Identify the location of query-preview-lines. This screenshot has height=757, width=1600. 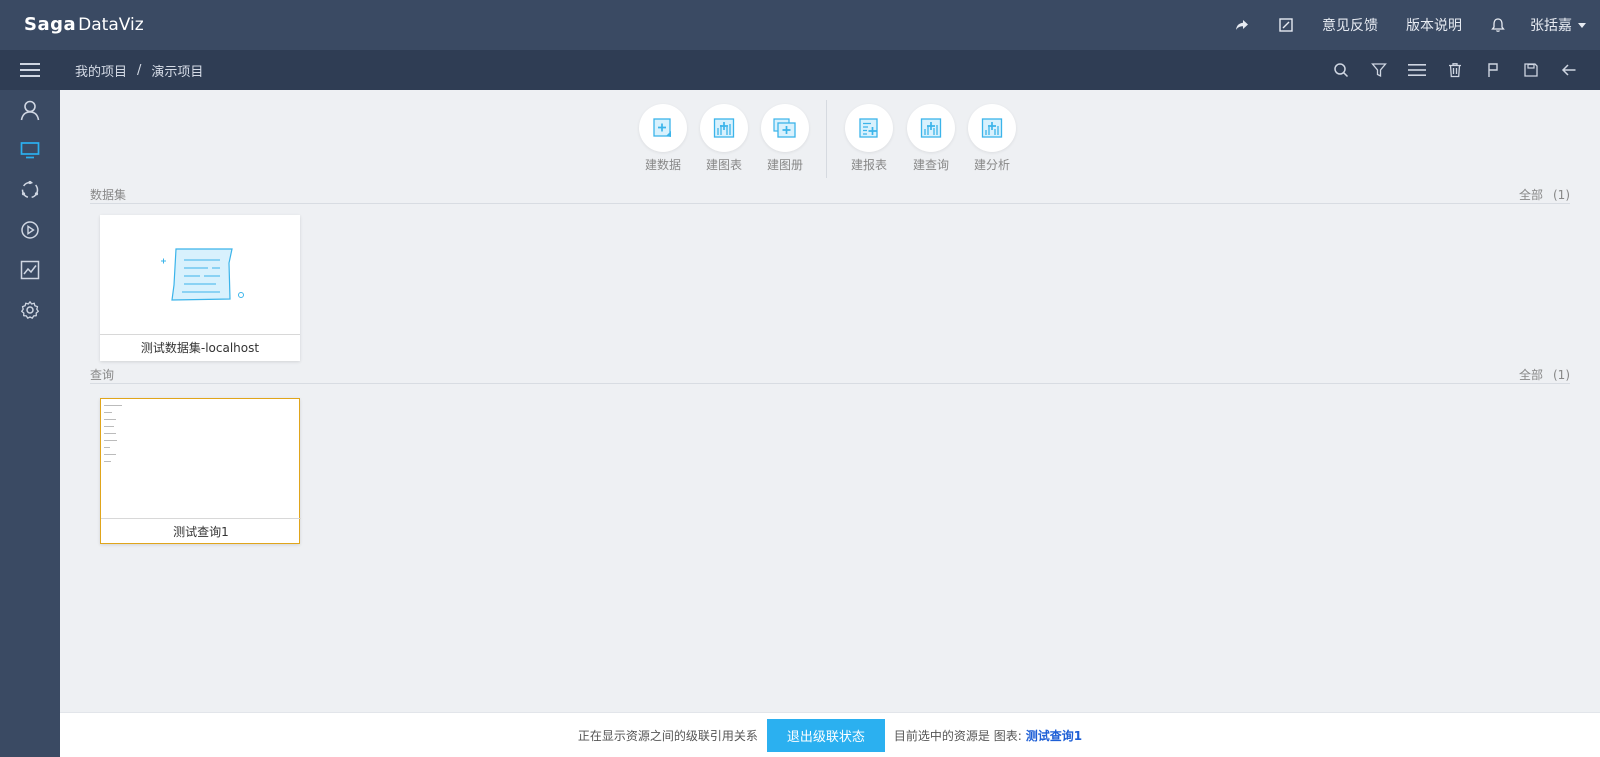
(113, 435).